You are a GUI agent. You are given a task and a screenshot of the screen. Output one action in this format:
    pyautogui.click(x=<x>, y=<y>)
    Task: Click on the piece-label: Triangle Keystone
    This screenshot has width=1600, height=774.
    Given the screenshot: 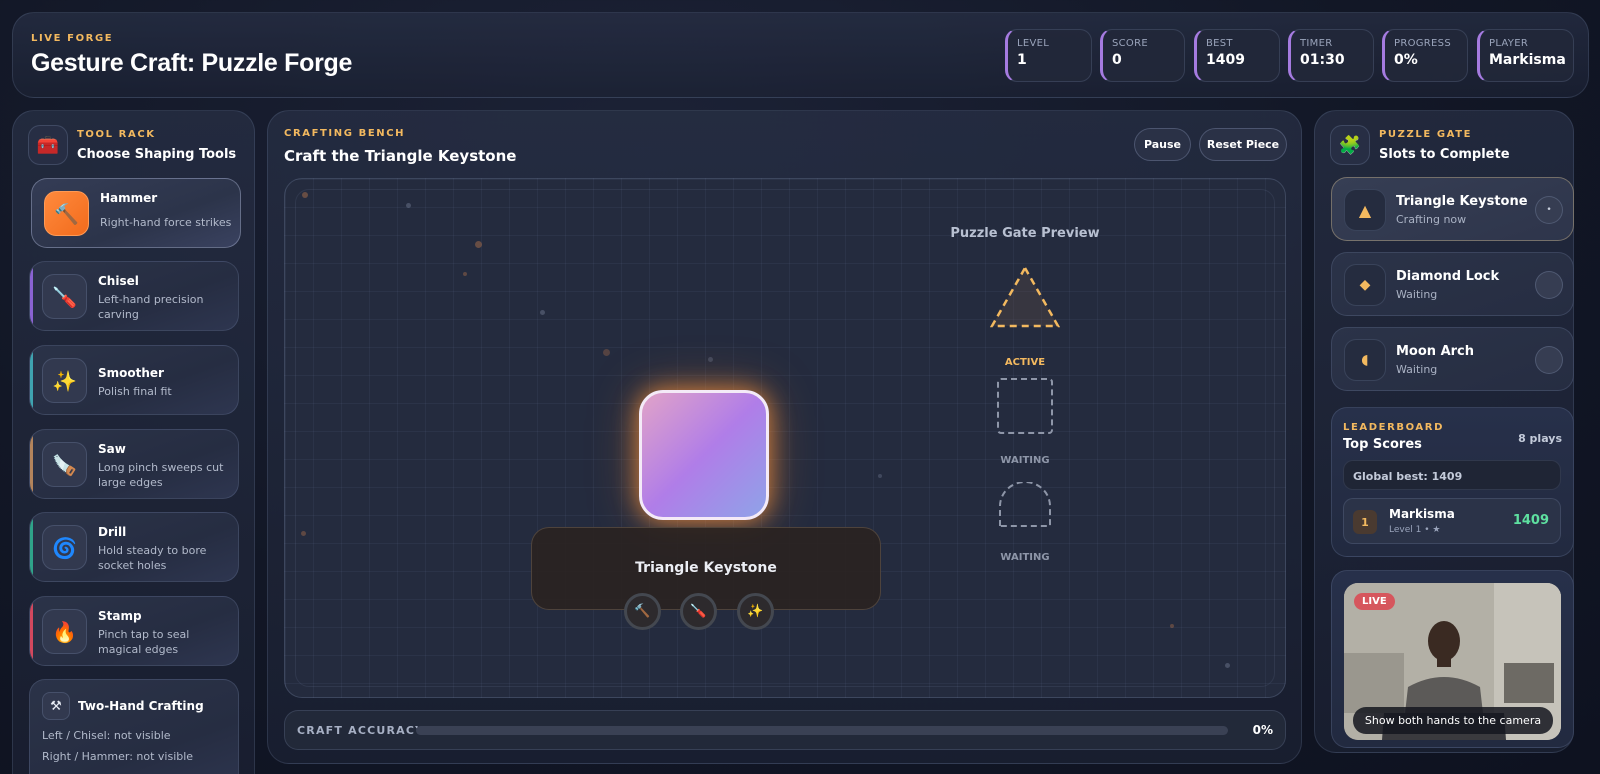 What is the action you would take?
    pyautogui.click(x=706, y=568)
    